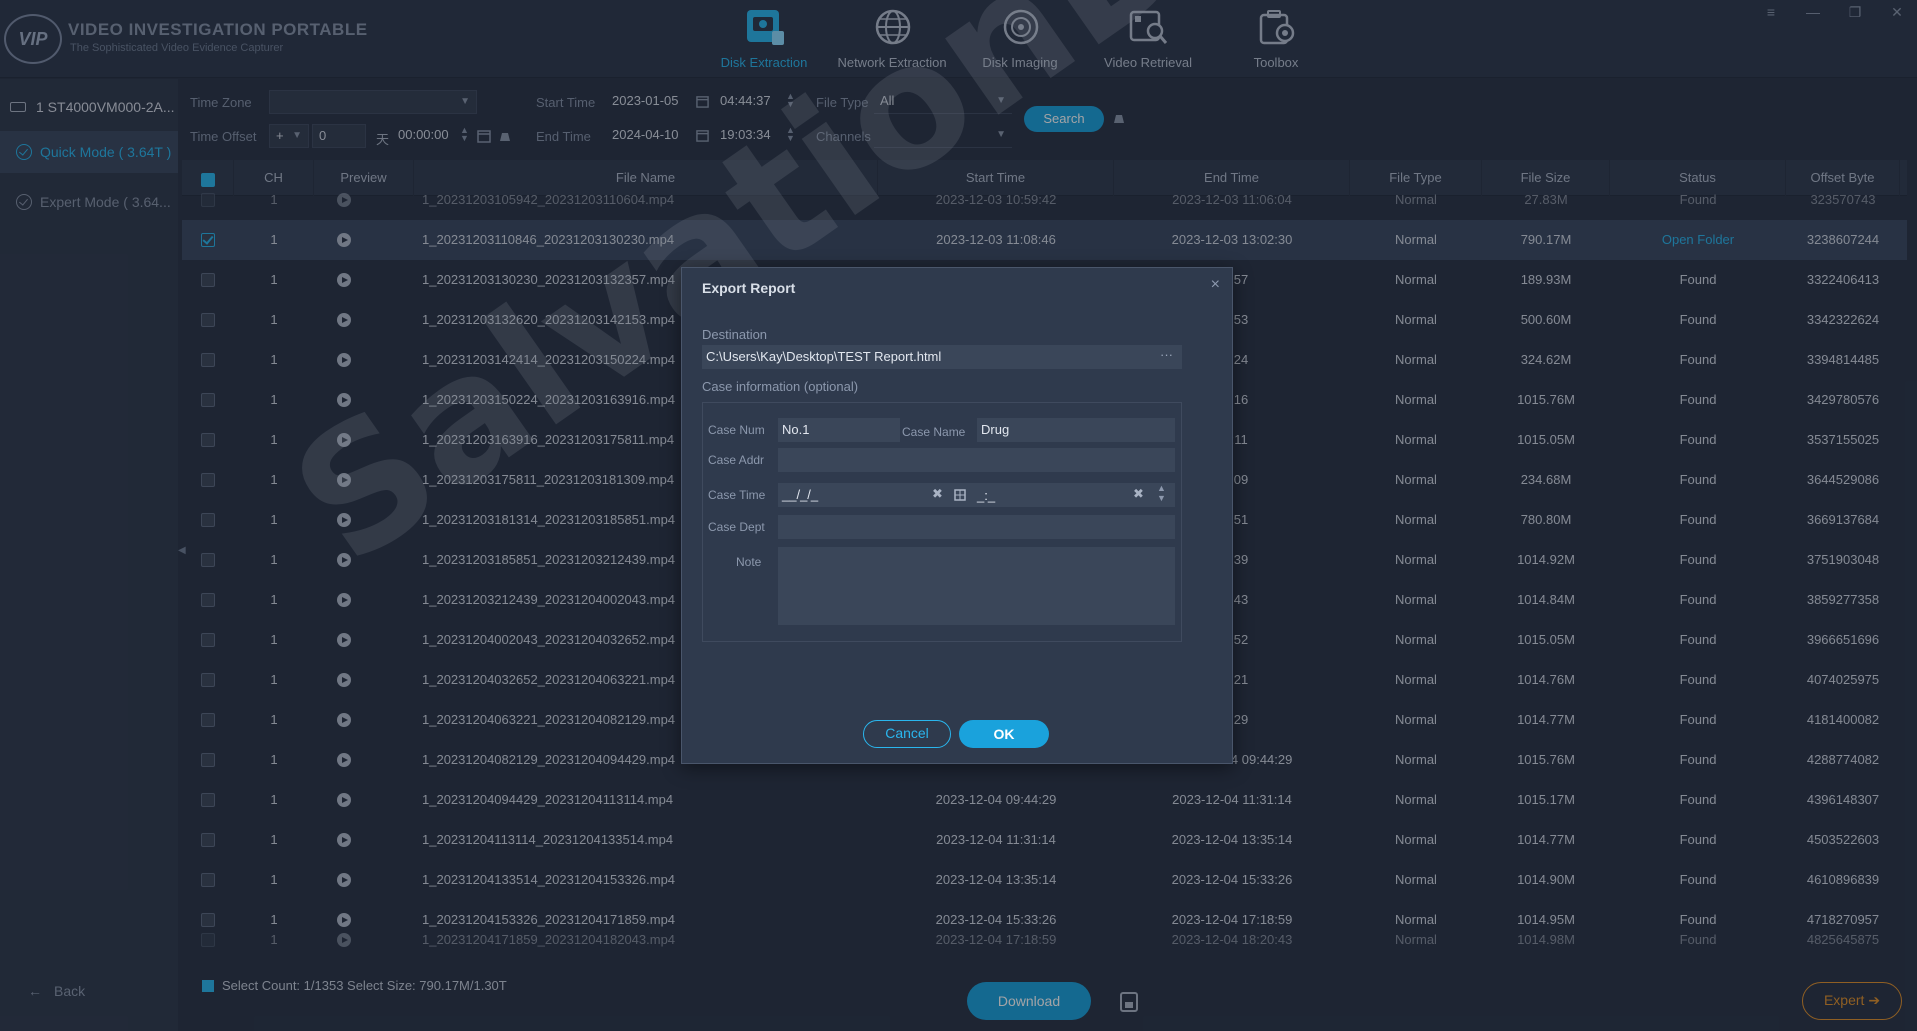 The image size is (1917, 1031). What do you see at coordinates (749, 288) in the screenshot?
I see `dialog-title: Export Report` at bounding box center [749, 288].